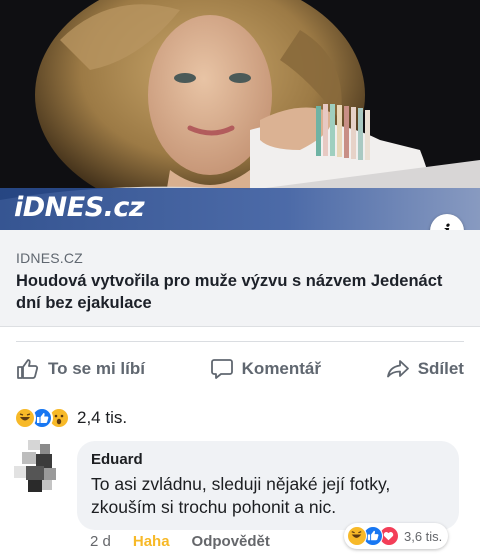 The height and width of the screenshot is (559, 480). What do you see at coordinates (397, 368) in the screenshot?
I see `share-arrow-icon` at bounding box center [397, 368].